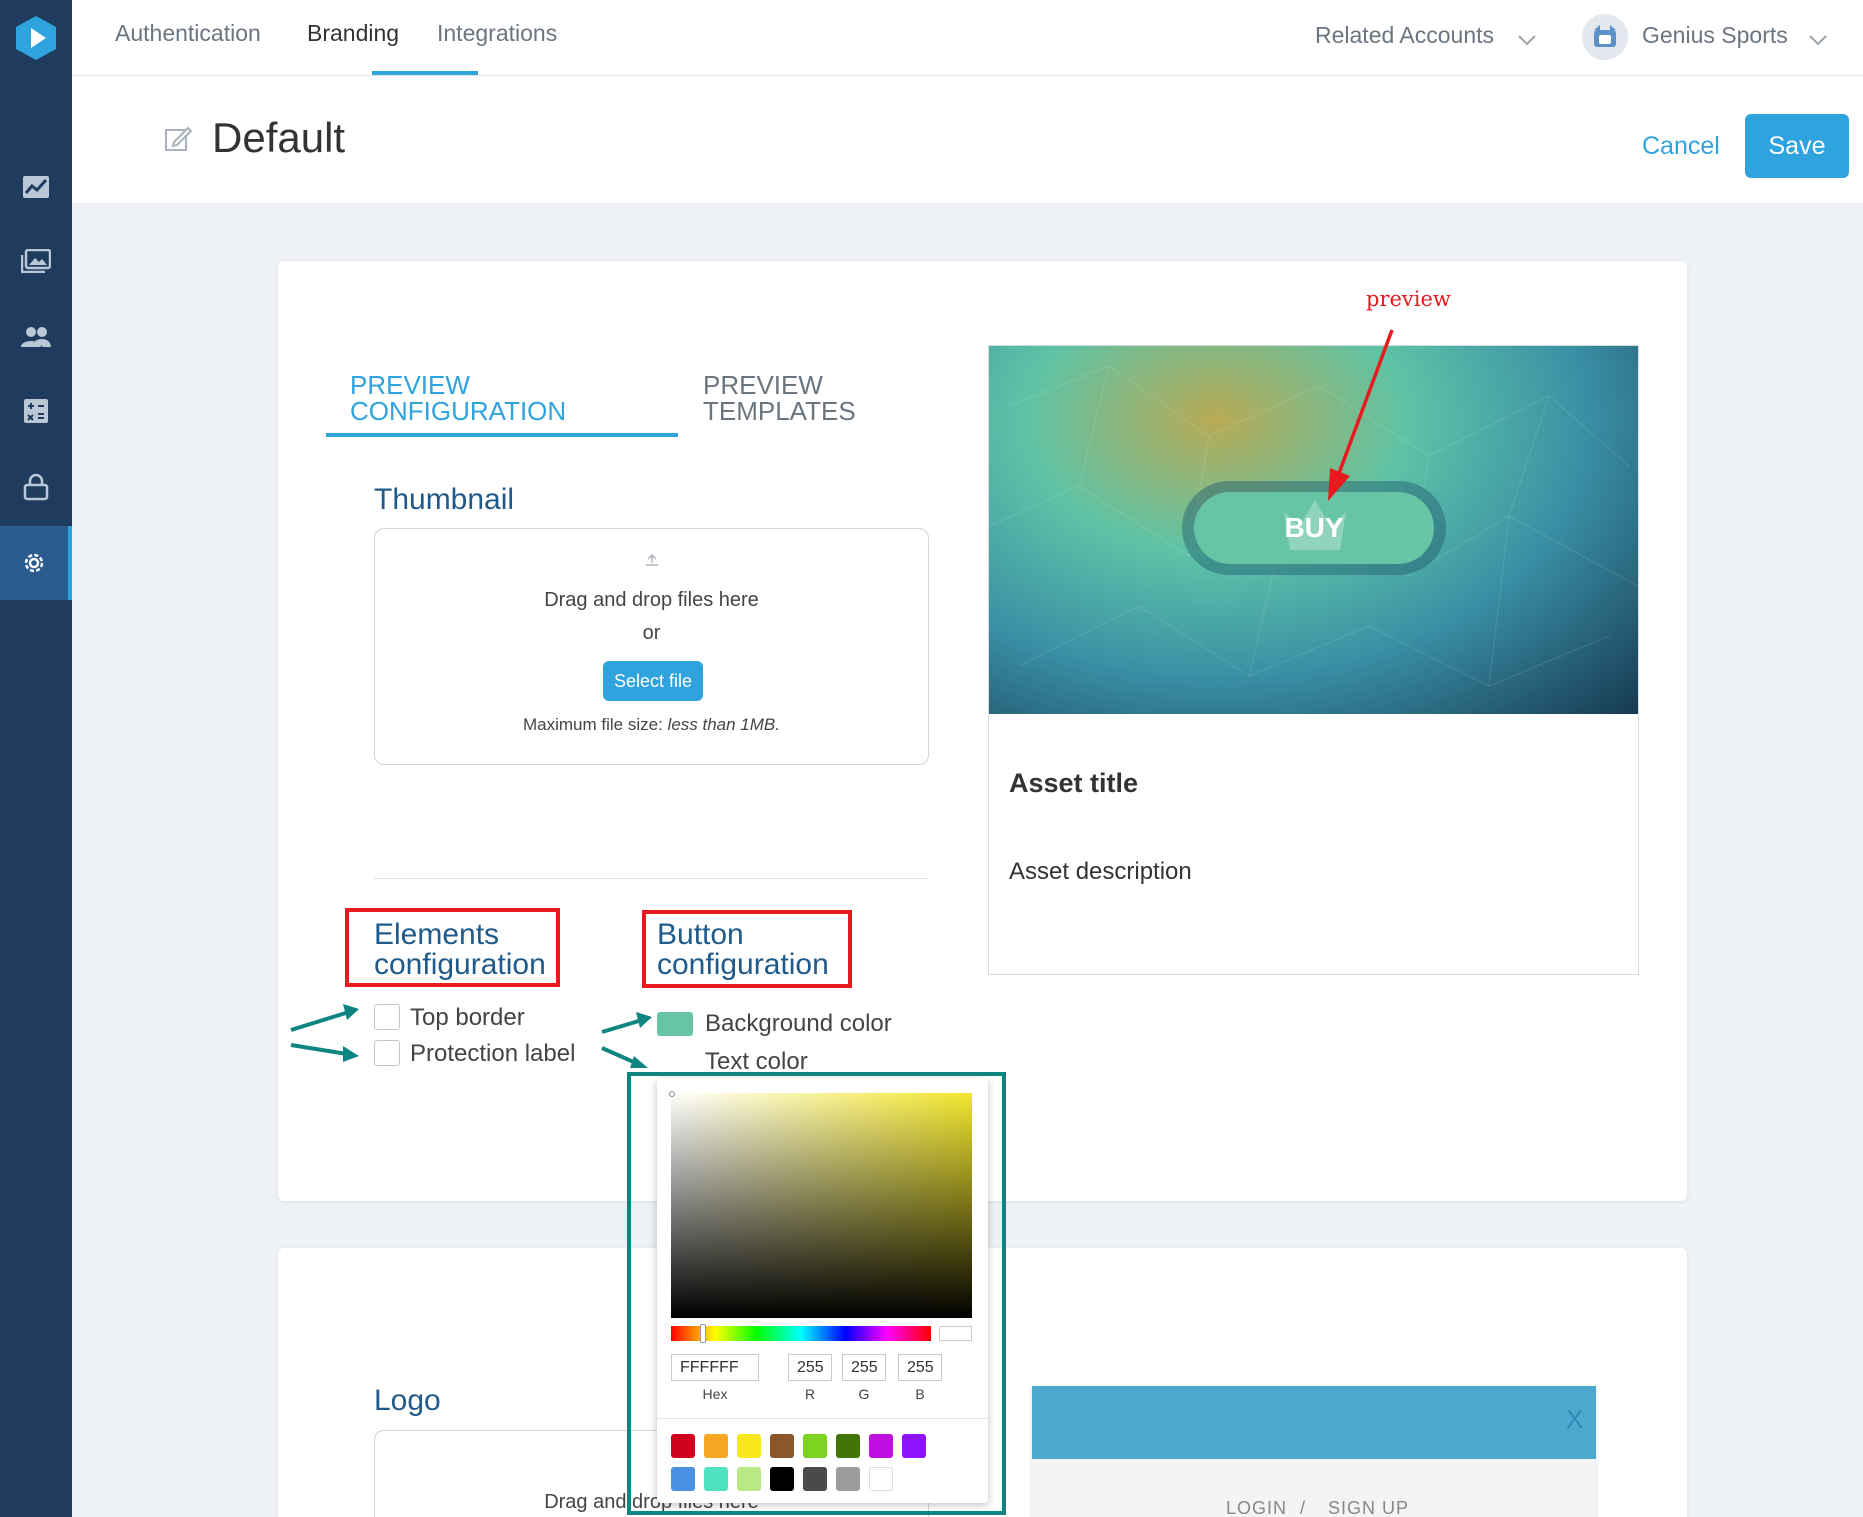  Describe the element at coordinates (1074, 783) in the screenshot. I see `asset-title: Asset title` at that location.